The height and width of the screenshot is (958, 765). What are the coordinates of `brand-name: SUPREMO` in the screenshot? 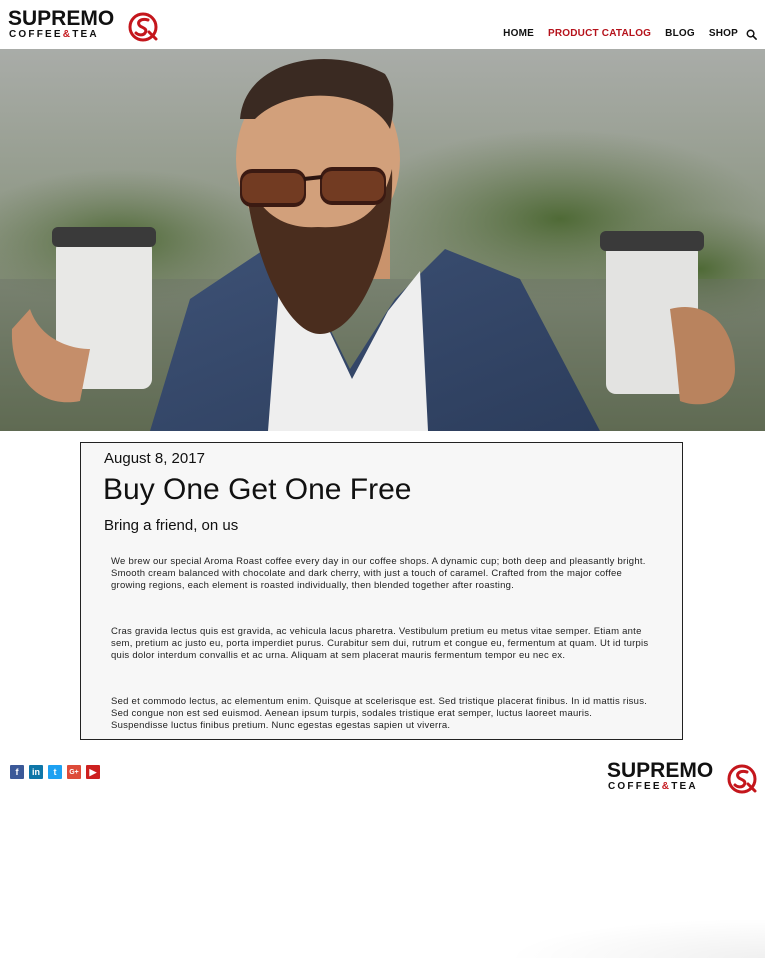 It's located at (61, 18).